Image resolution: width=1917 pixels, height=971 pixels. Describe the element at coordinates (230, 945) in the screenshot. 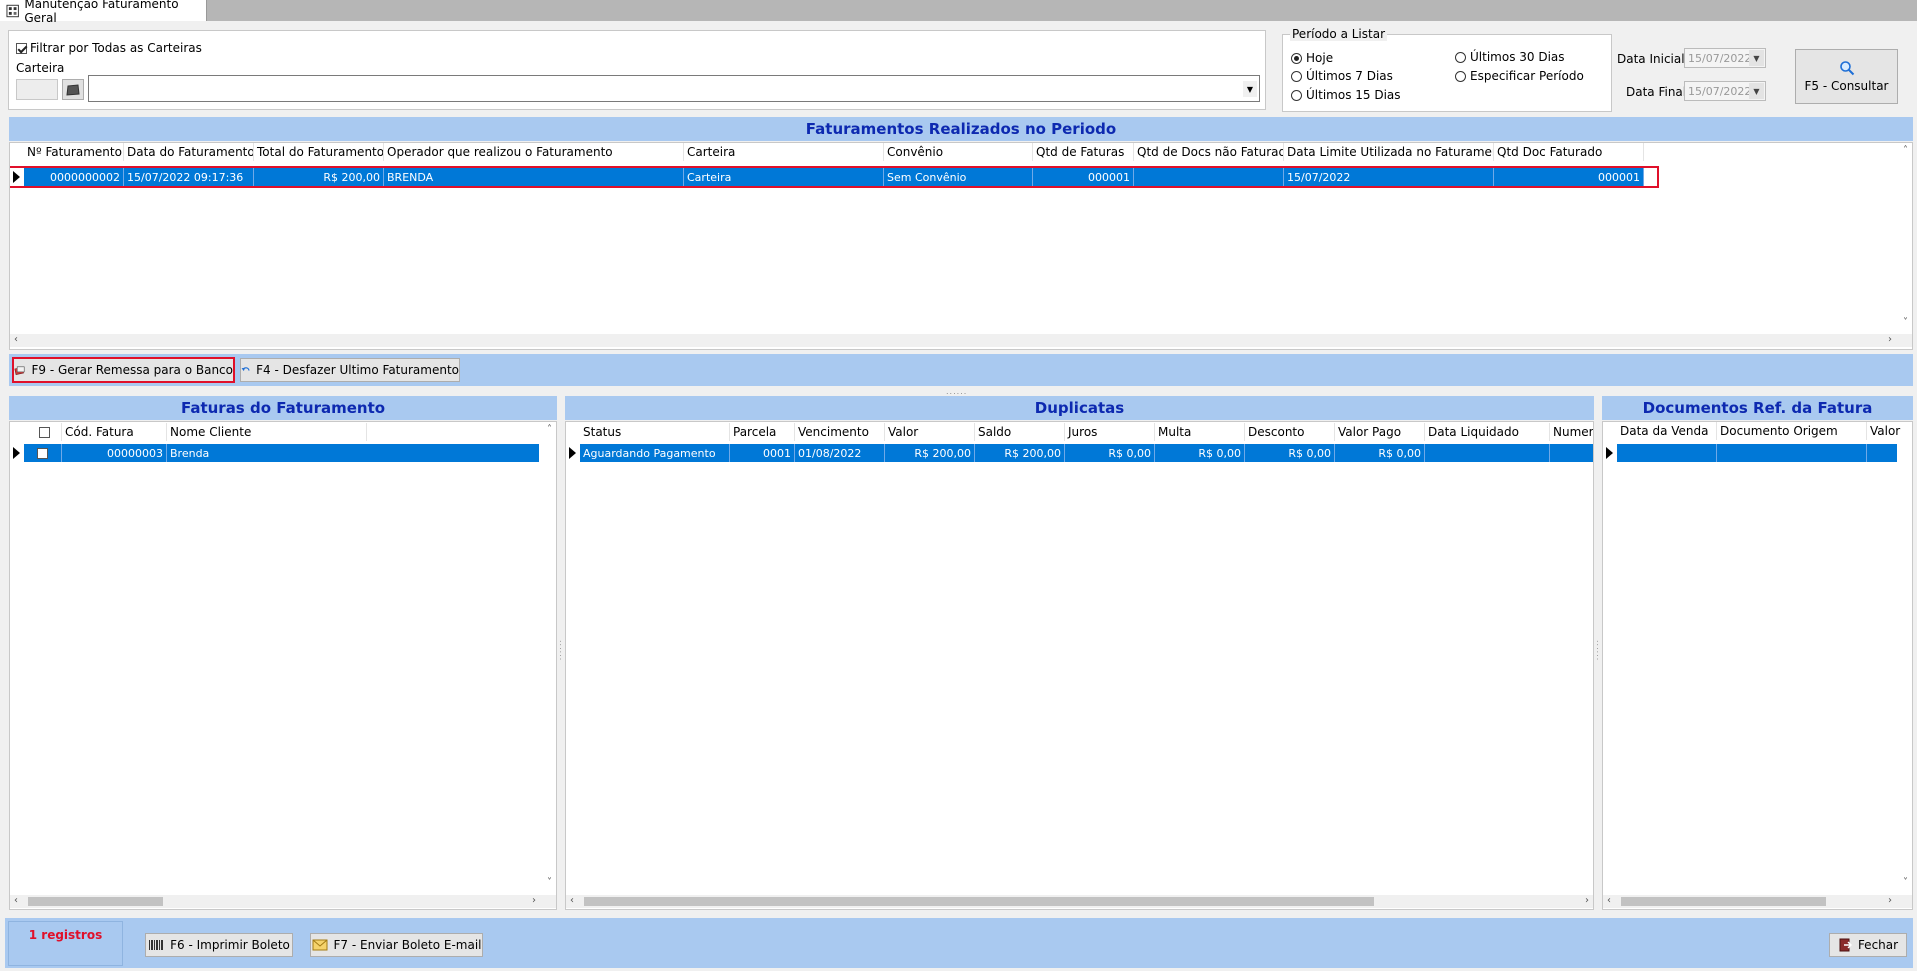

I see `imprimir-boleto-label: F6 - Imprimir Boleto` at that location.